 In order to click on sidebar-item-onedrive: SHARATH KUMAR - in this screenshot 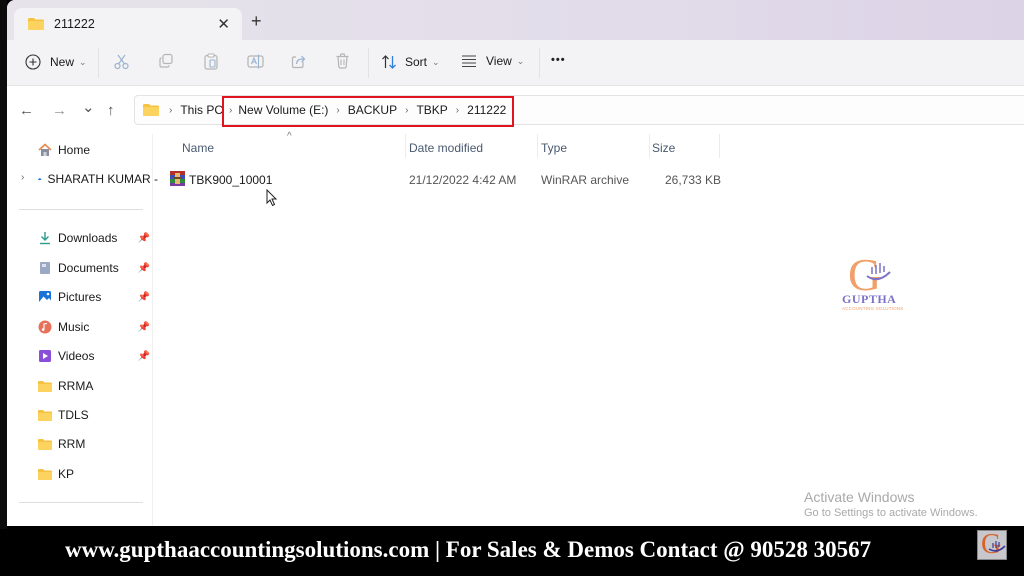, I will do `click(98, 179)`.